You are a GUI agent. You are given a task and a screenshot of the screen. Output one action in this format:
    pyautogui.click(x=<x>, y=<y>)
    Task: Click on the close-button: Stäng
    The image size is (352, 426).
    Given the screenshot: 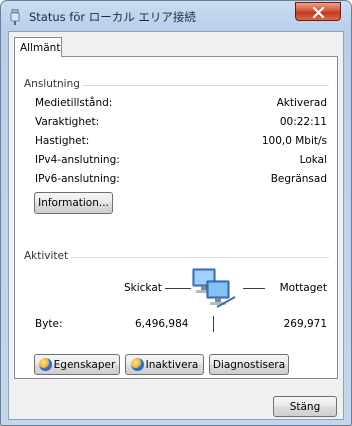 What is the action you would take?
    pyautogui.click(x=305, y=406)
    